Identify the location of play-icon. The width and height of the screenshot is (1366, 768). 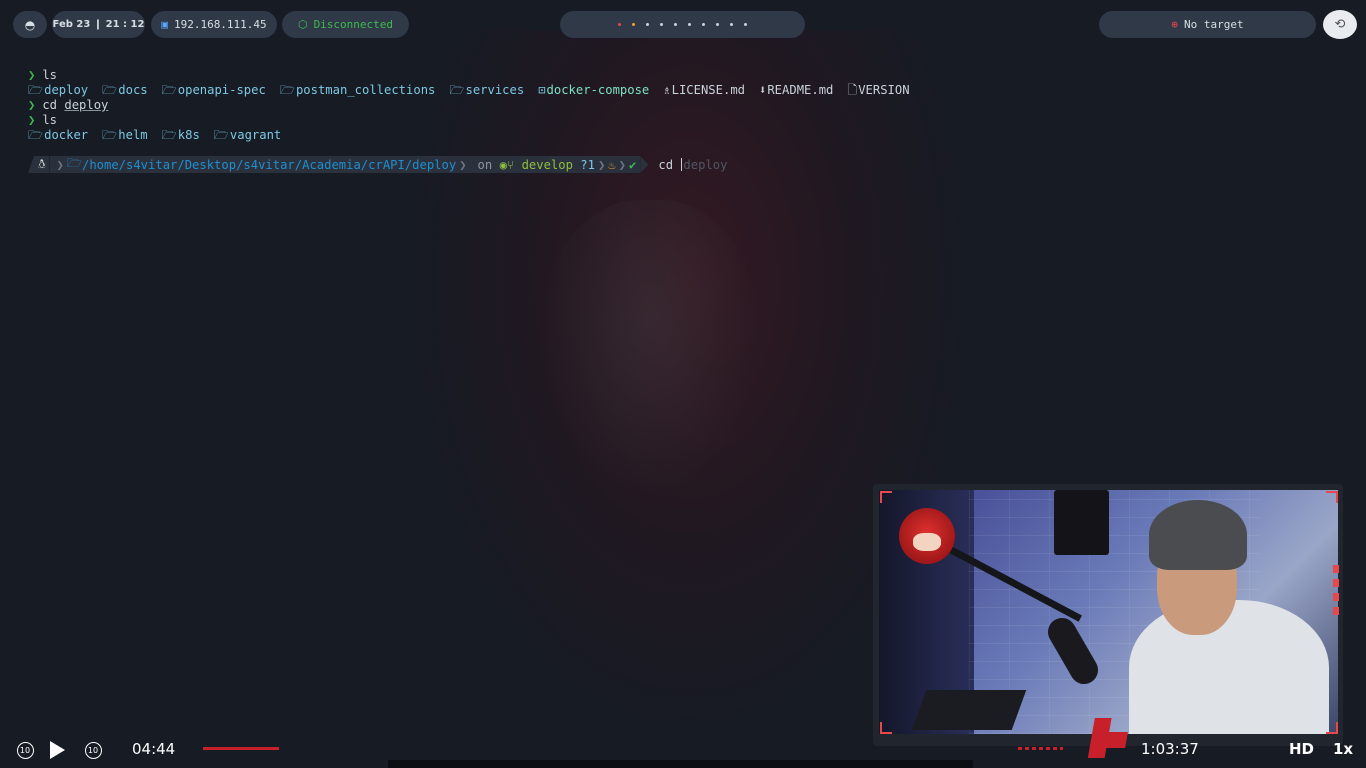
(57, 750).